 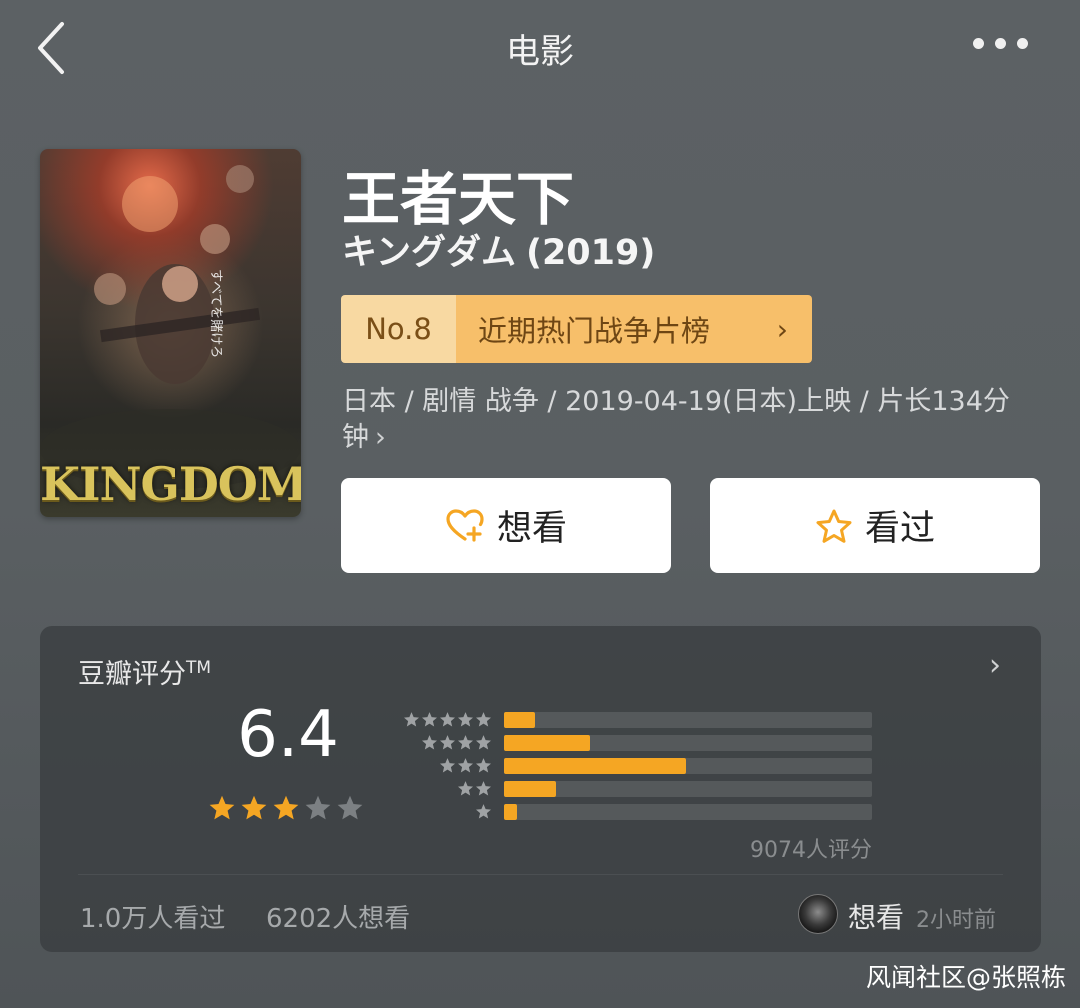 What do you see at coordinates (170, 333) in the screenshot?
I see `movie-poster: すべてを賭けろ KINGDOM` at bounding box center [170, 333].